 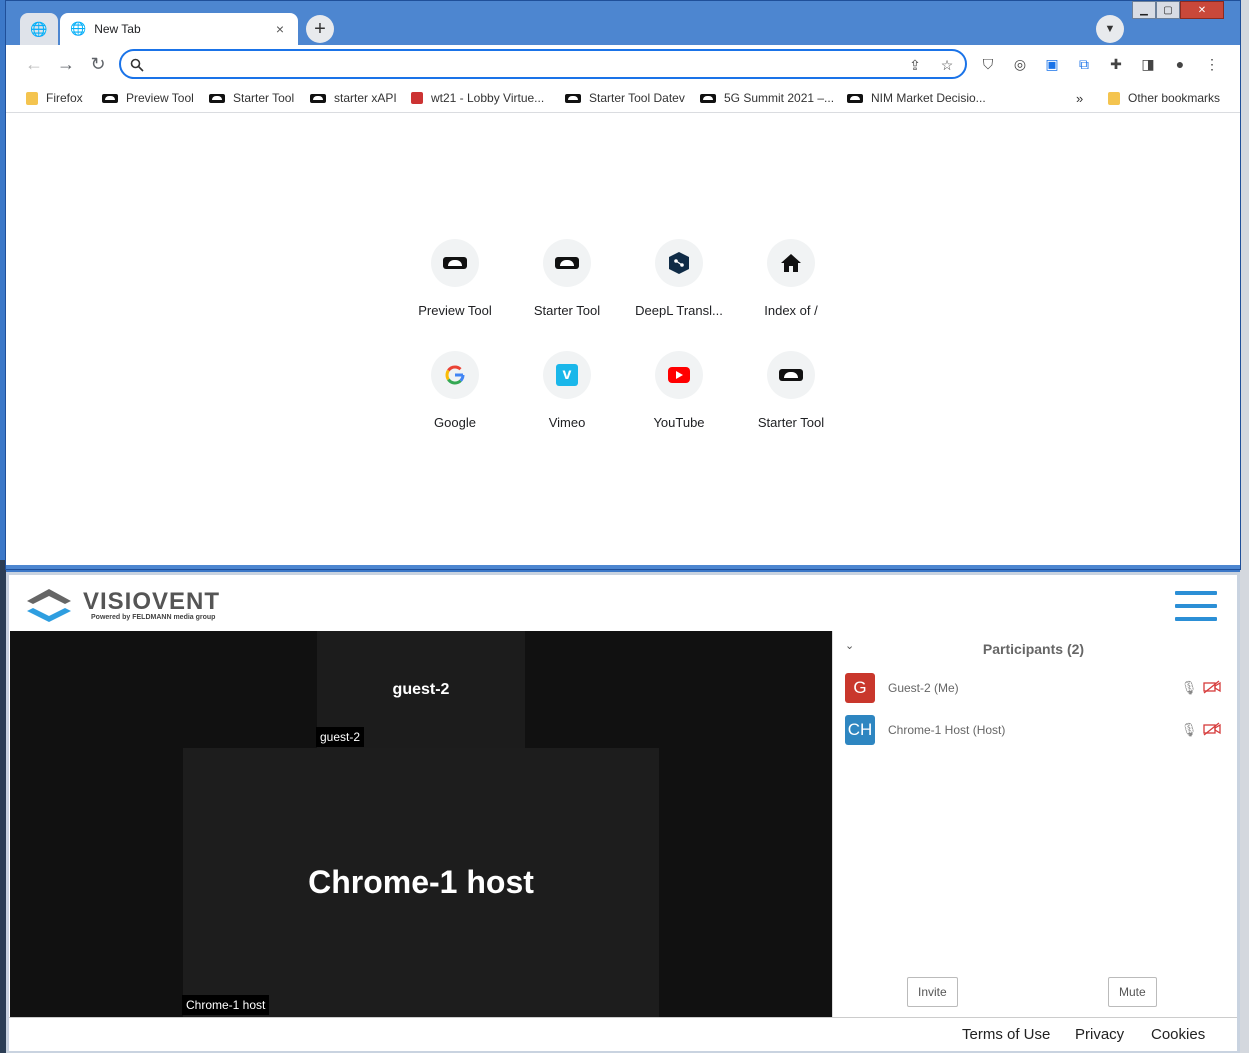 I want to click on chevron-down-icon: ▼, so click(x=1110, y=29).